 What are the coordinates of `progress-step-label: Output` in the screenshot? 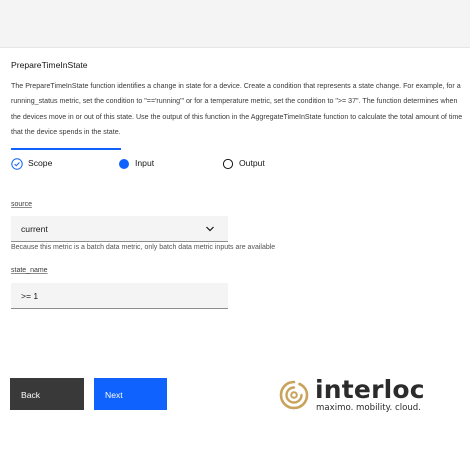 It's located at (252, 163).